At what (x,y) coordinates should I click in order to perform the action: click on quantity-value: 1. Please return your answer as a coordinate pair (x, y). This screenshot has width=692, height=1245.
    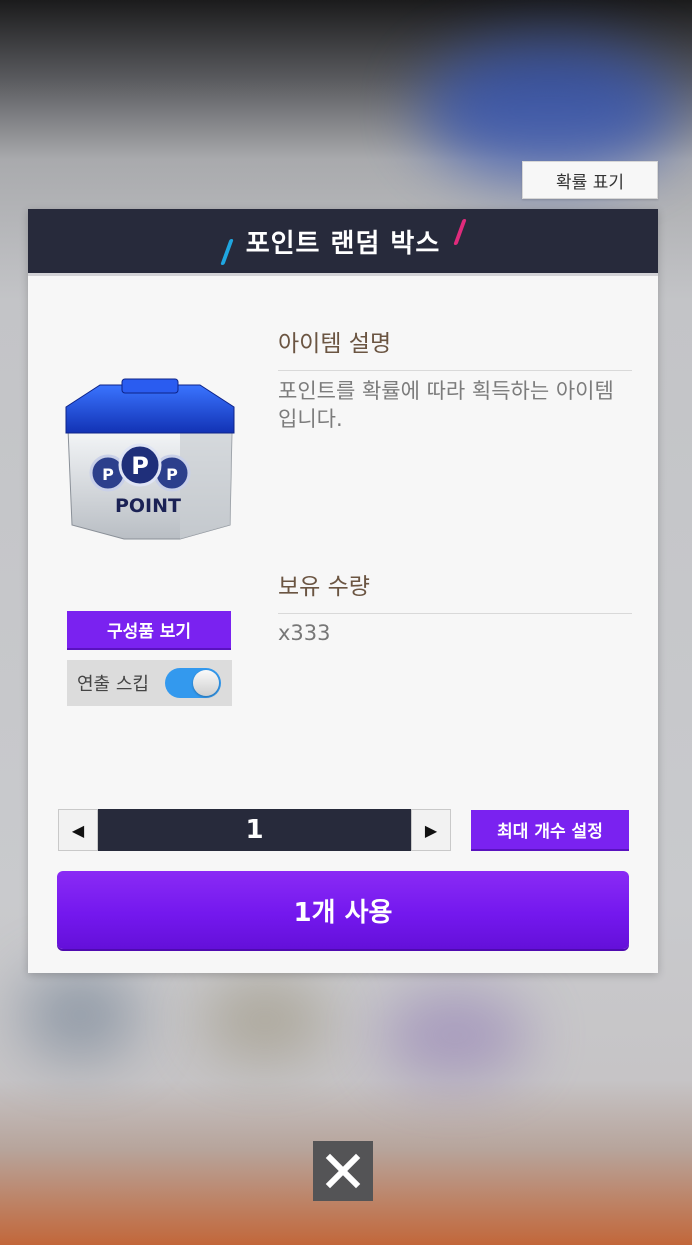
    Looking at the image, I should click on (254, 830).